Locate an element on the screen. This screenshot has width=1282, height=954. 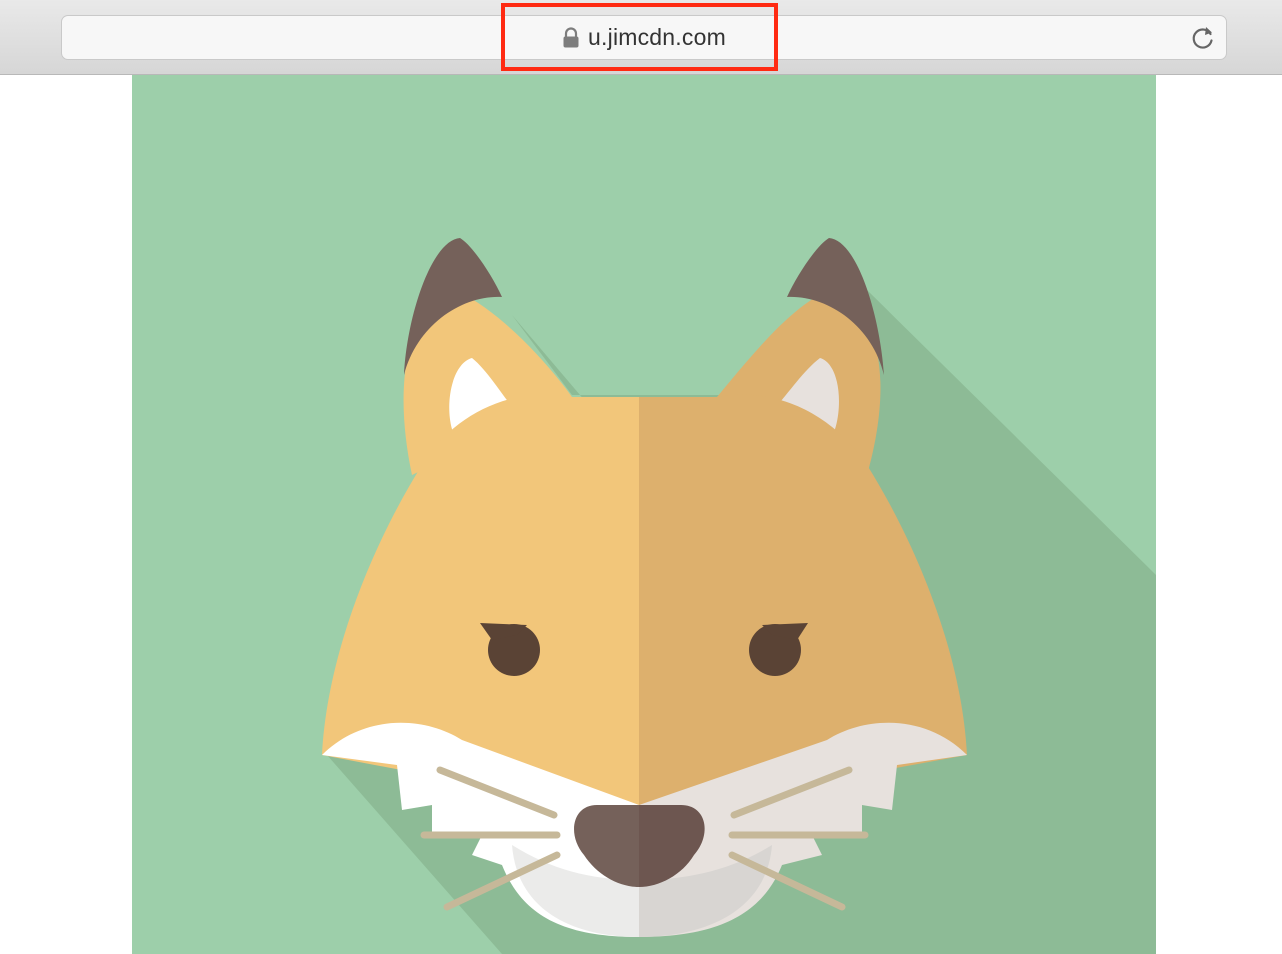
url-highlight-box is located at coordinates (639, 37).